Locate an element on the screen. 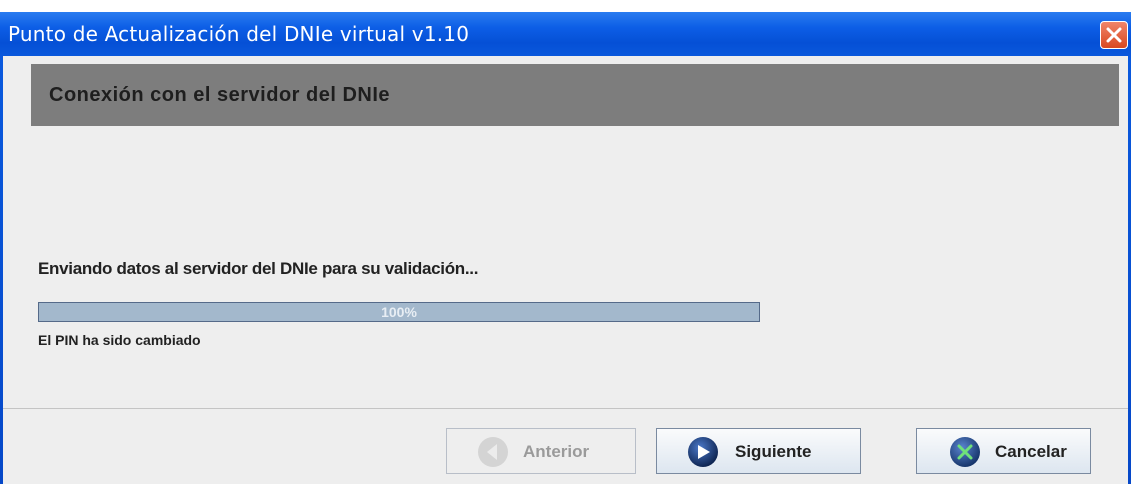 Image resolution: width=1131 pixels, height=484 pixels. step-header: Conexión con el servidor del DNIe is located at coordinates (575, 95).